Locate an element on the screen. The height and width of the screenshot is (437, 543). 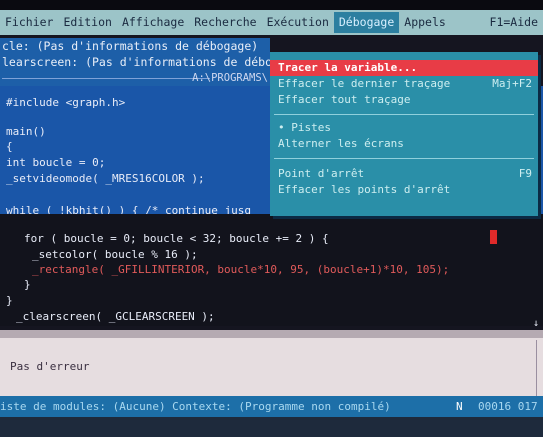
cursor-position: 00016 017 is located at coordinates (508, 406).